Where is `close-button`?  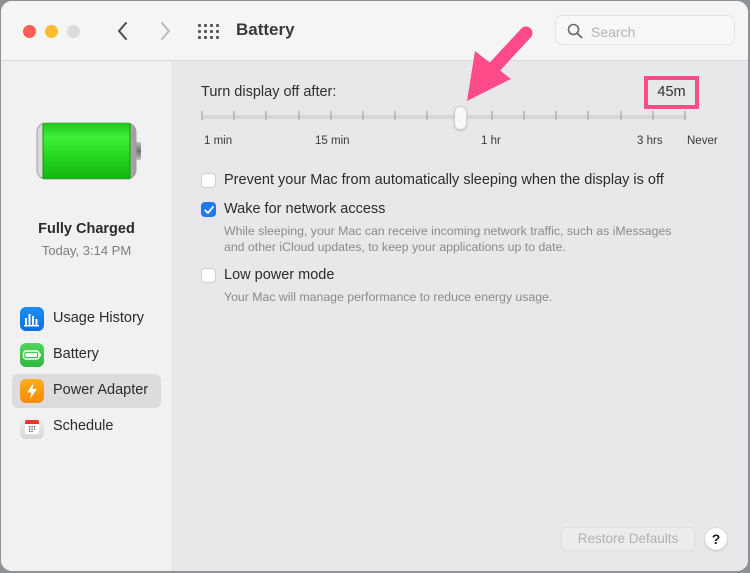
close-button is located at coordinates (29, 31).